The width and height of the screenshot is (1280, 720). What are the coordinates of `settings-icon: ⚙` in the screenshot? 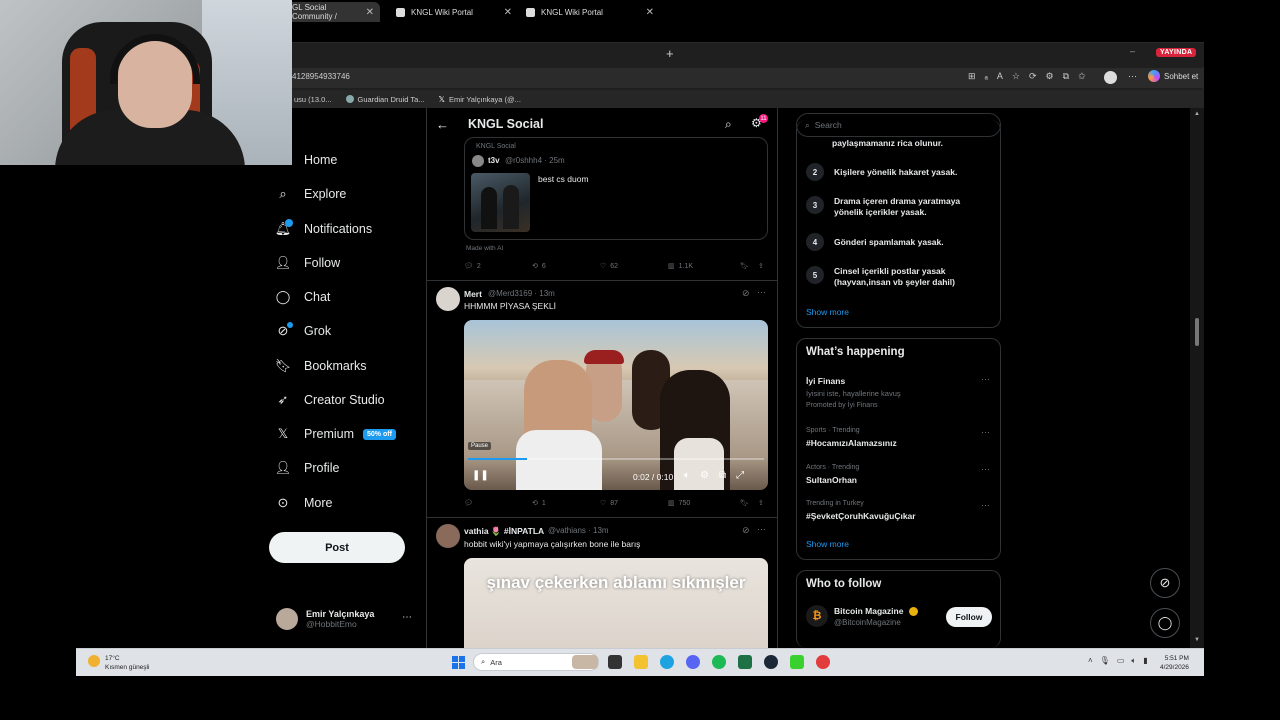 It's located at (704, 475).